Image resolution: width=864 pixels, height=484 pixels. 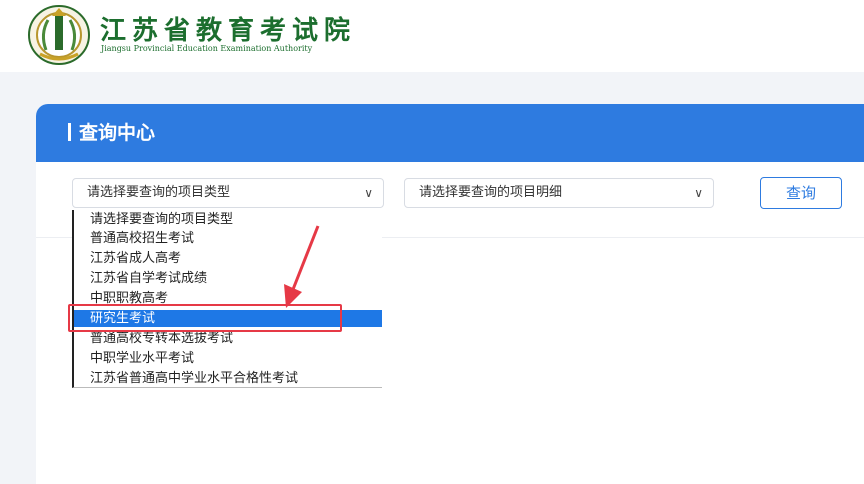 I want to click on panel-title: 查询中心, so click(x=111, y=131).